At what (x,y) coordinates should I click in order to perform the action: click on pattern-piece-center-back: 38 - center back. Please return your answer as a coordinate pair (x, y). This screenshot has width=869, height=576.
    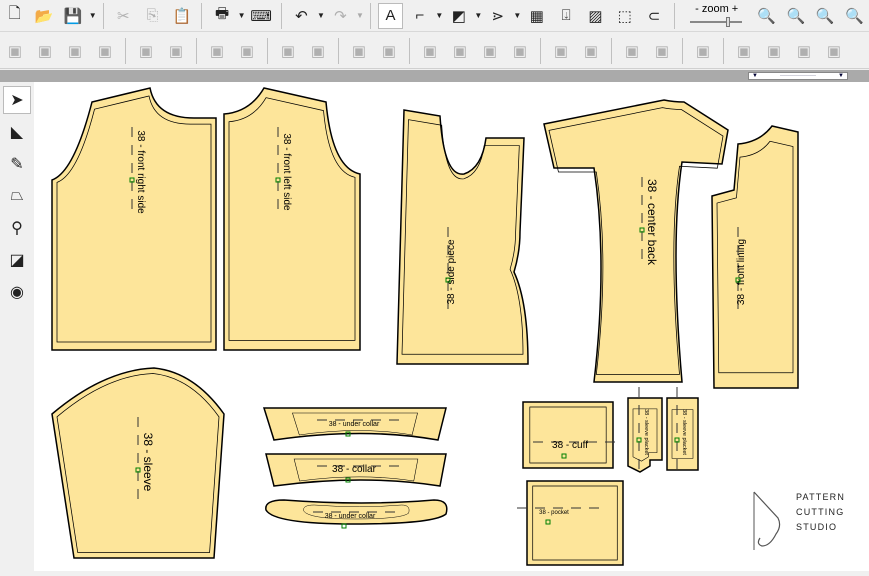
    Looking at the image, I should click on (636, 241).